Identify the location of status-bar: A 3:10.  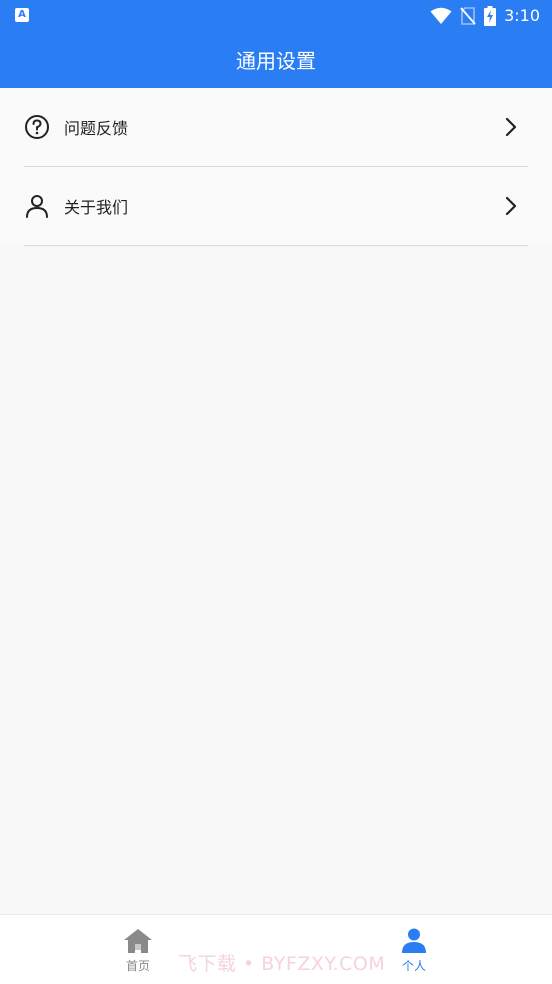
(276, 15).